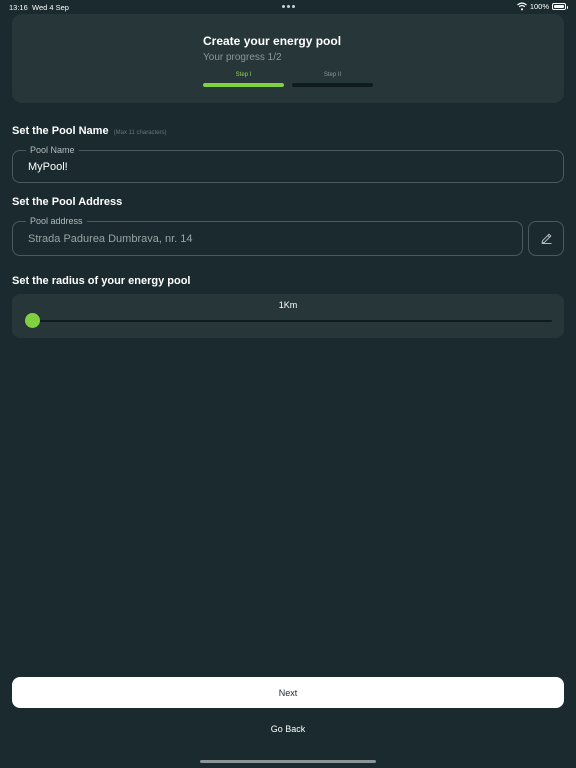 The height and width of the screenshot is (768, 576). I want to click on step-label: Step II, so click(332, 75).